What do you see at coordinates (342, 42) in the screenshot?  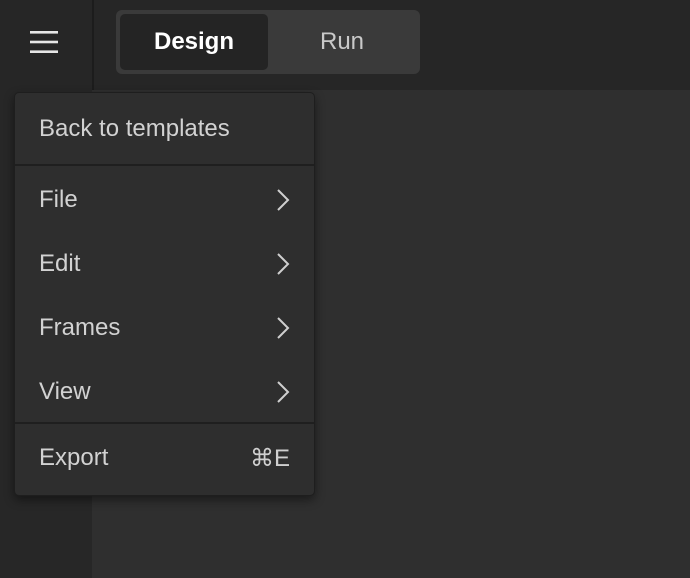 I see `tab-run: Run` at bounding box center [342, 42].